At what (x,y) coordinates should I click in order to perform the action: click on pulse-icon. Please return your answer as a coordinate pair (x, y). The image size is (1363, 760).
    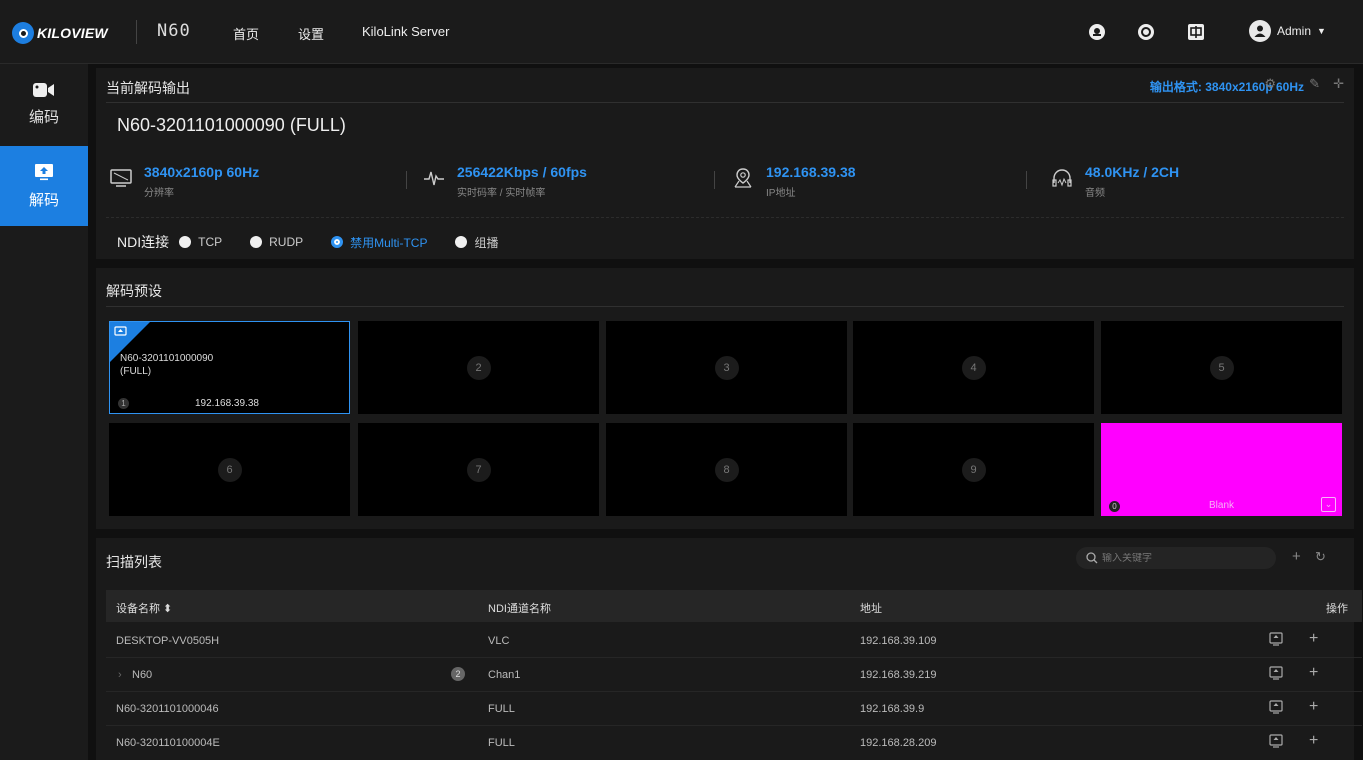
    Looking at the image, I should click on (434, 178).